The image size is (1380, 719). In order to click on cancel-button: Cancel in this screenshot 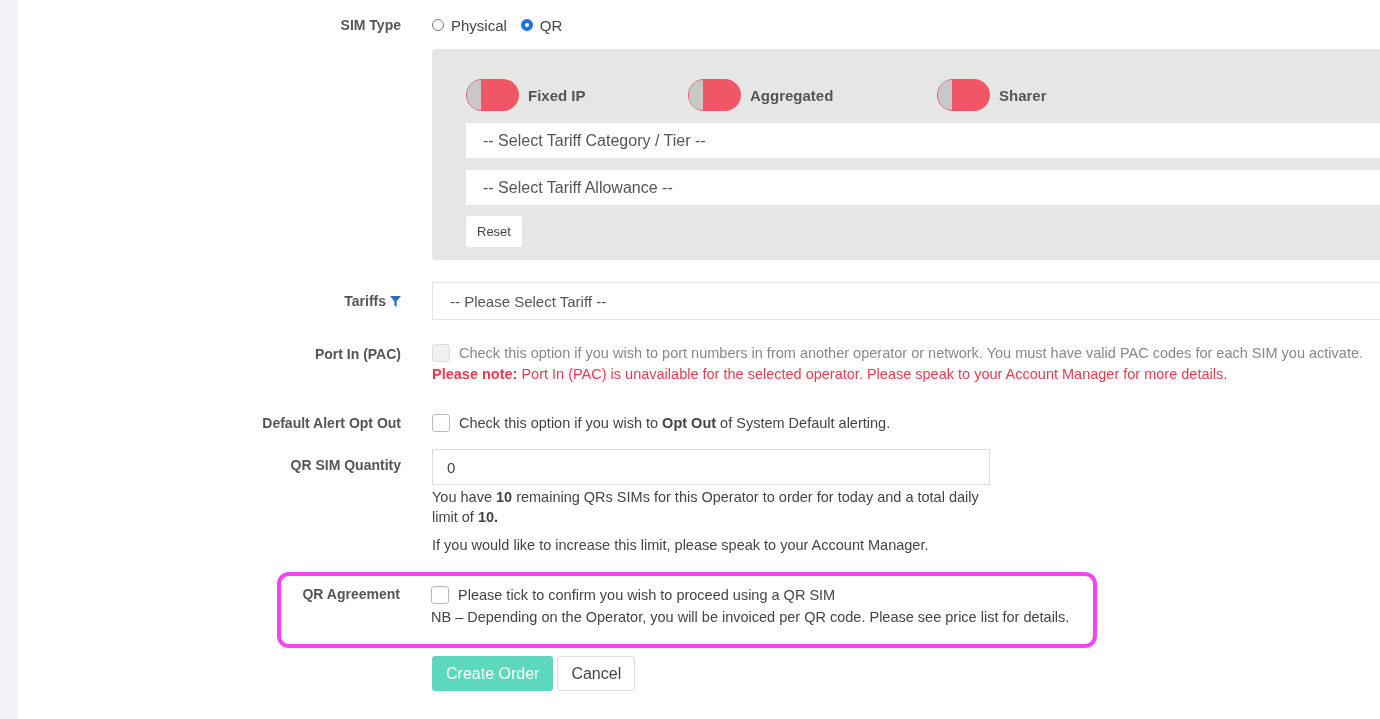, I will do `click(596, 673)`.